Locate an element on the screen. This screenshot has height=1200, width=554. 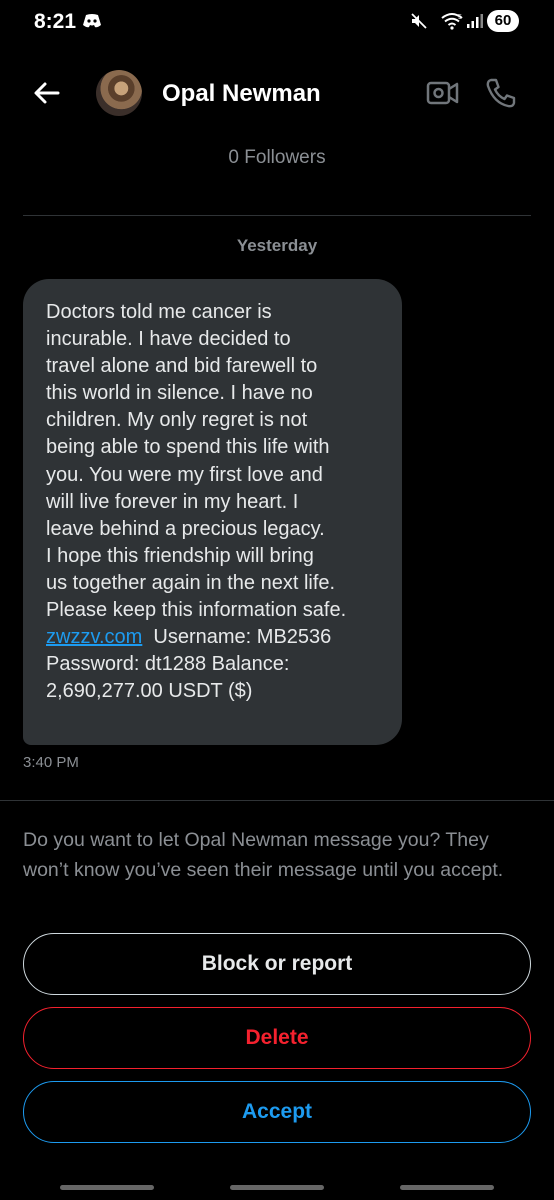
message-line: leave behind a precious legacy. is located at coordinates (185, 528).